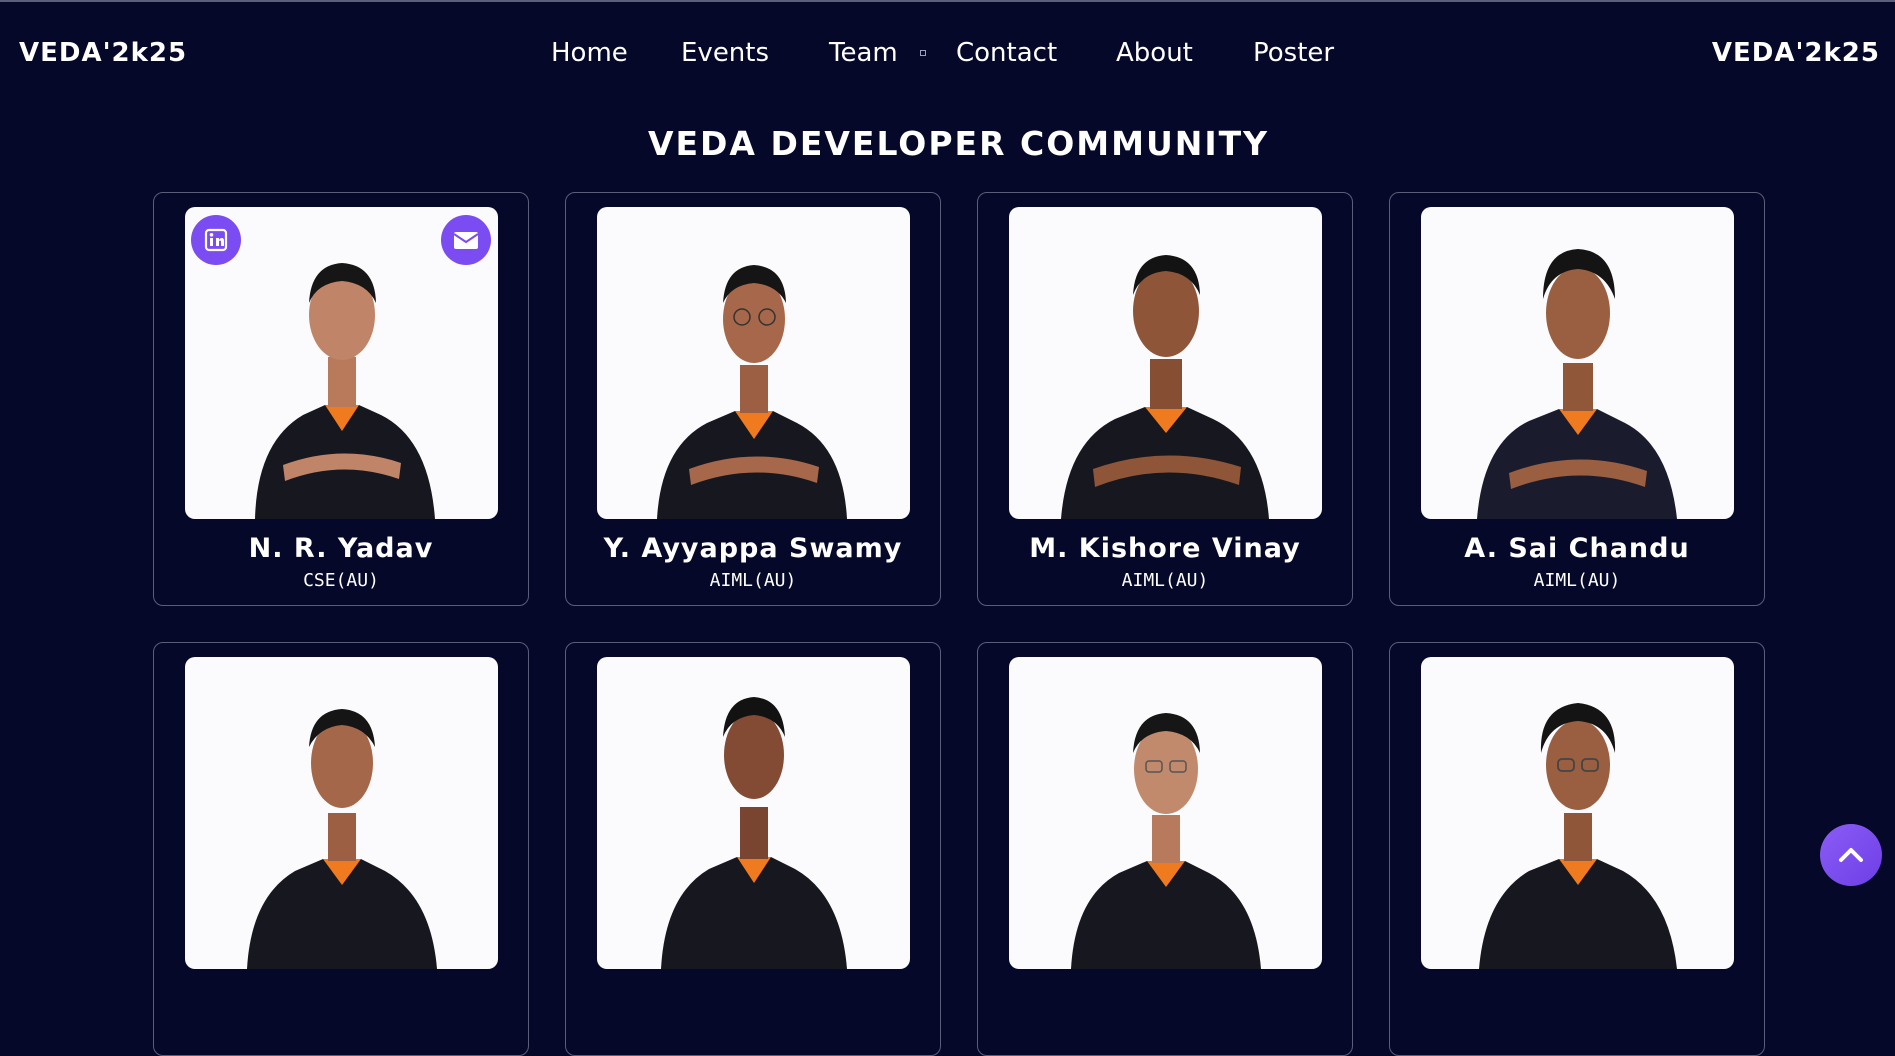  Describe the element at coordinates (753, 548) in the screenshot. I see `member-name: Y. Ayyappa Swamy` at that location.